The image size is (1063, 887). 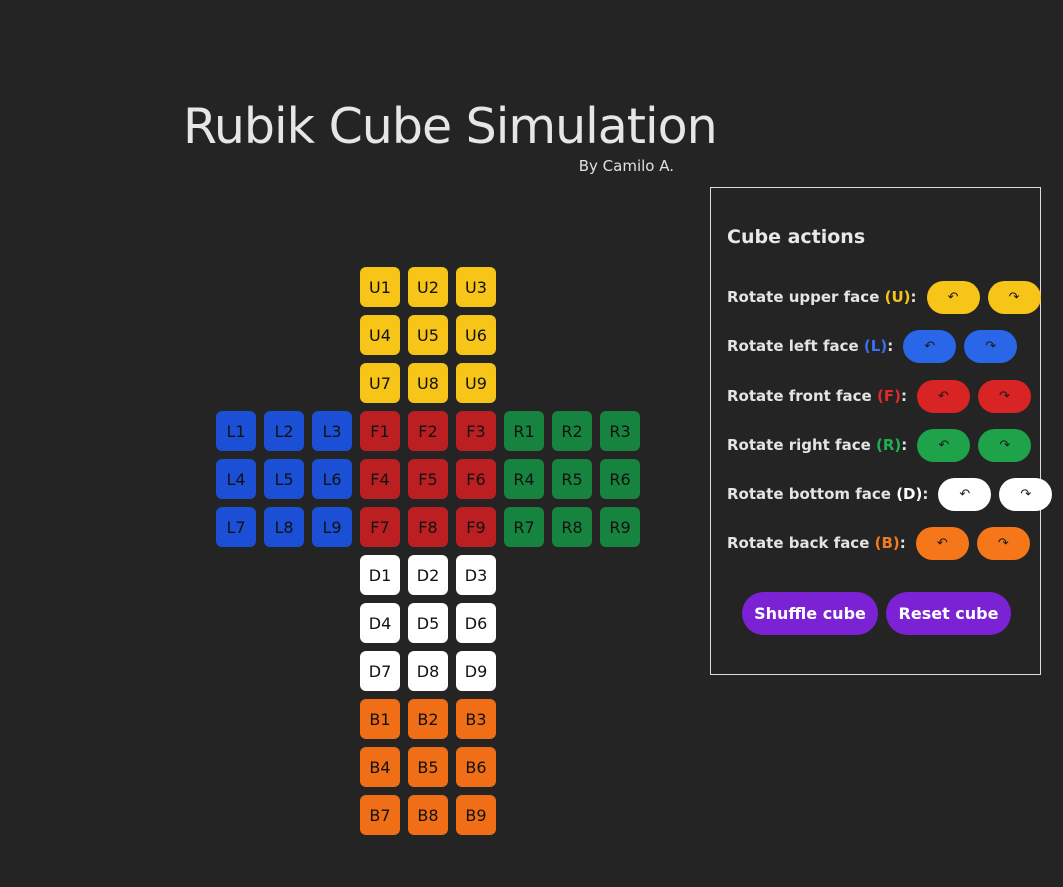 I want to click on rotate-front-row: Rotate front face (F): ↶ ↷, so click(x=879, y=396).